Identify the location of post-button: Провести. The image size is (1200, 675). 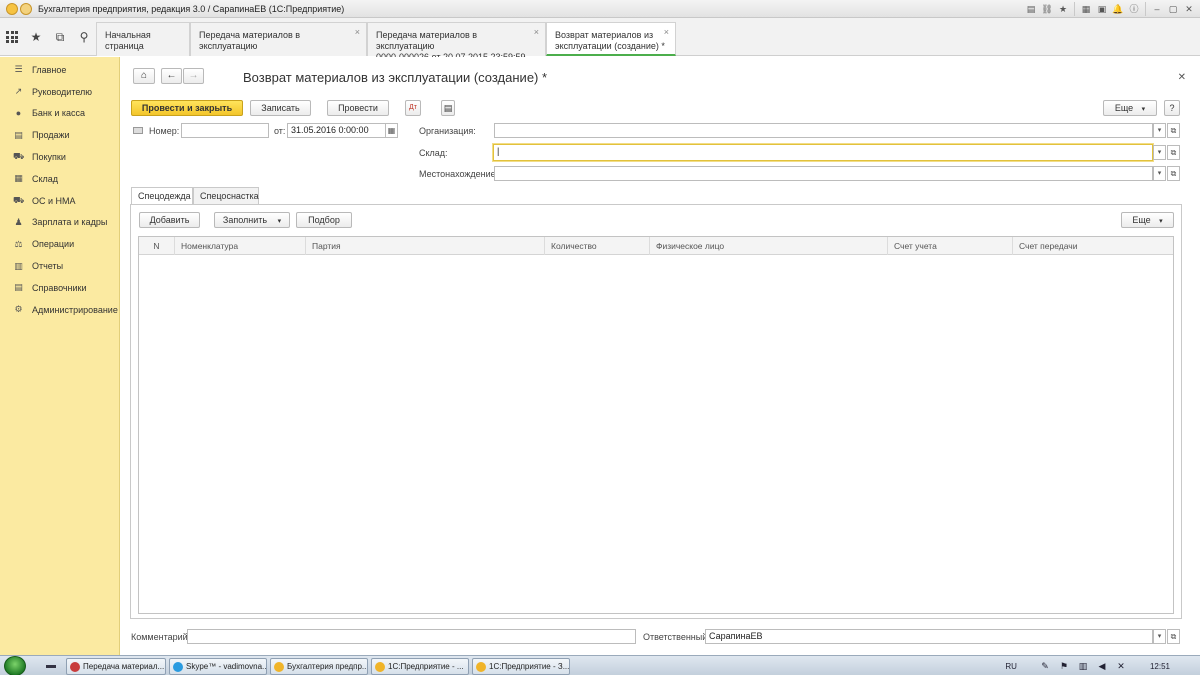
(358, 108).